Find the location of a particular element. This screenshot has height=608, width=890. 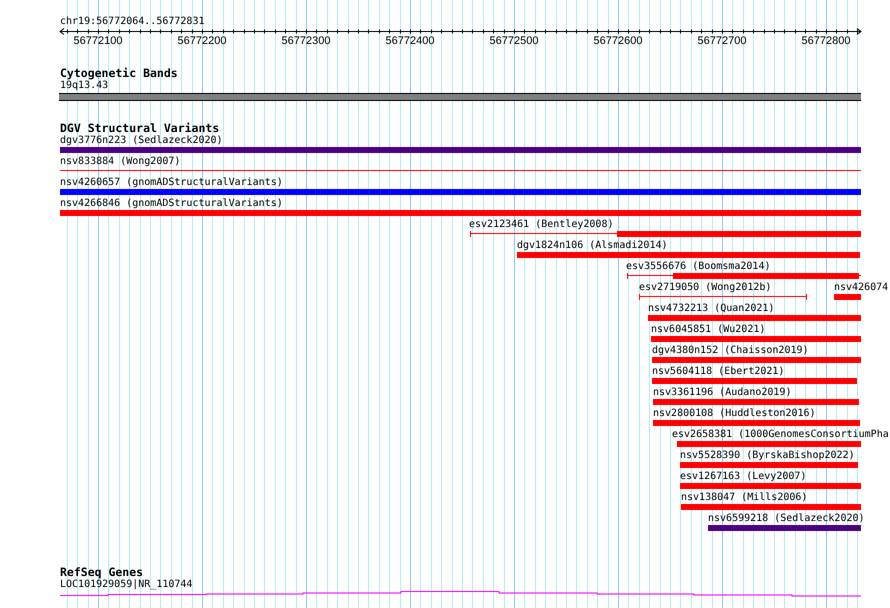

tick-label: 56772600 is located at coordinates (618, 41).